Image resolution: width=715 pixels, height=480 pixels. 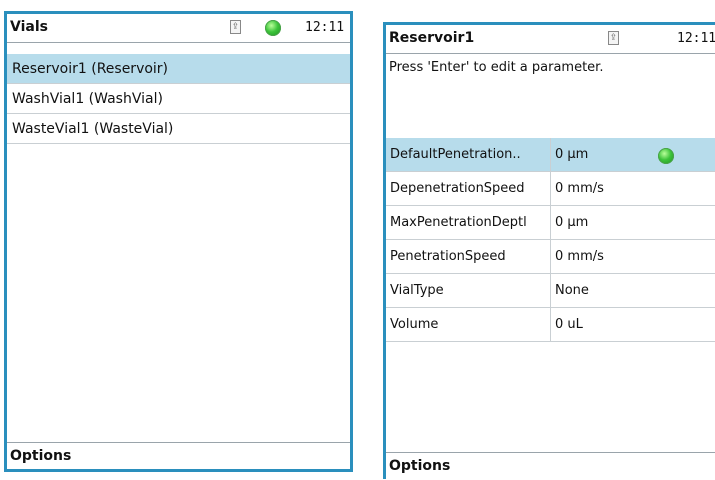 What do you see at coordinates (468, 325) in the screenshot?
I see `param-name: Volume` at bounding box center [468, 325].